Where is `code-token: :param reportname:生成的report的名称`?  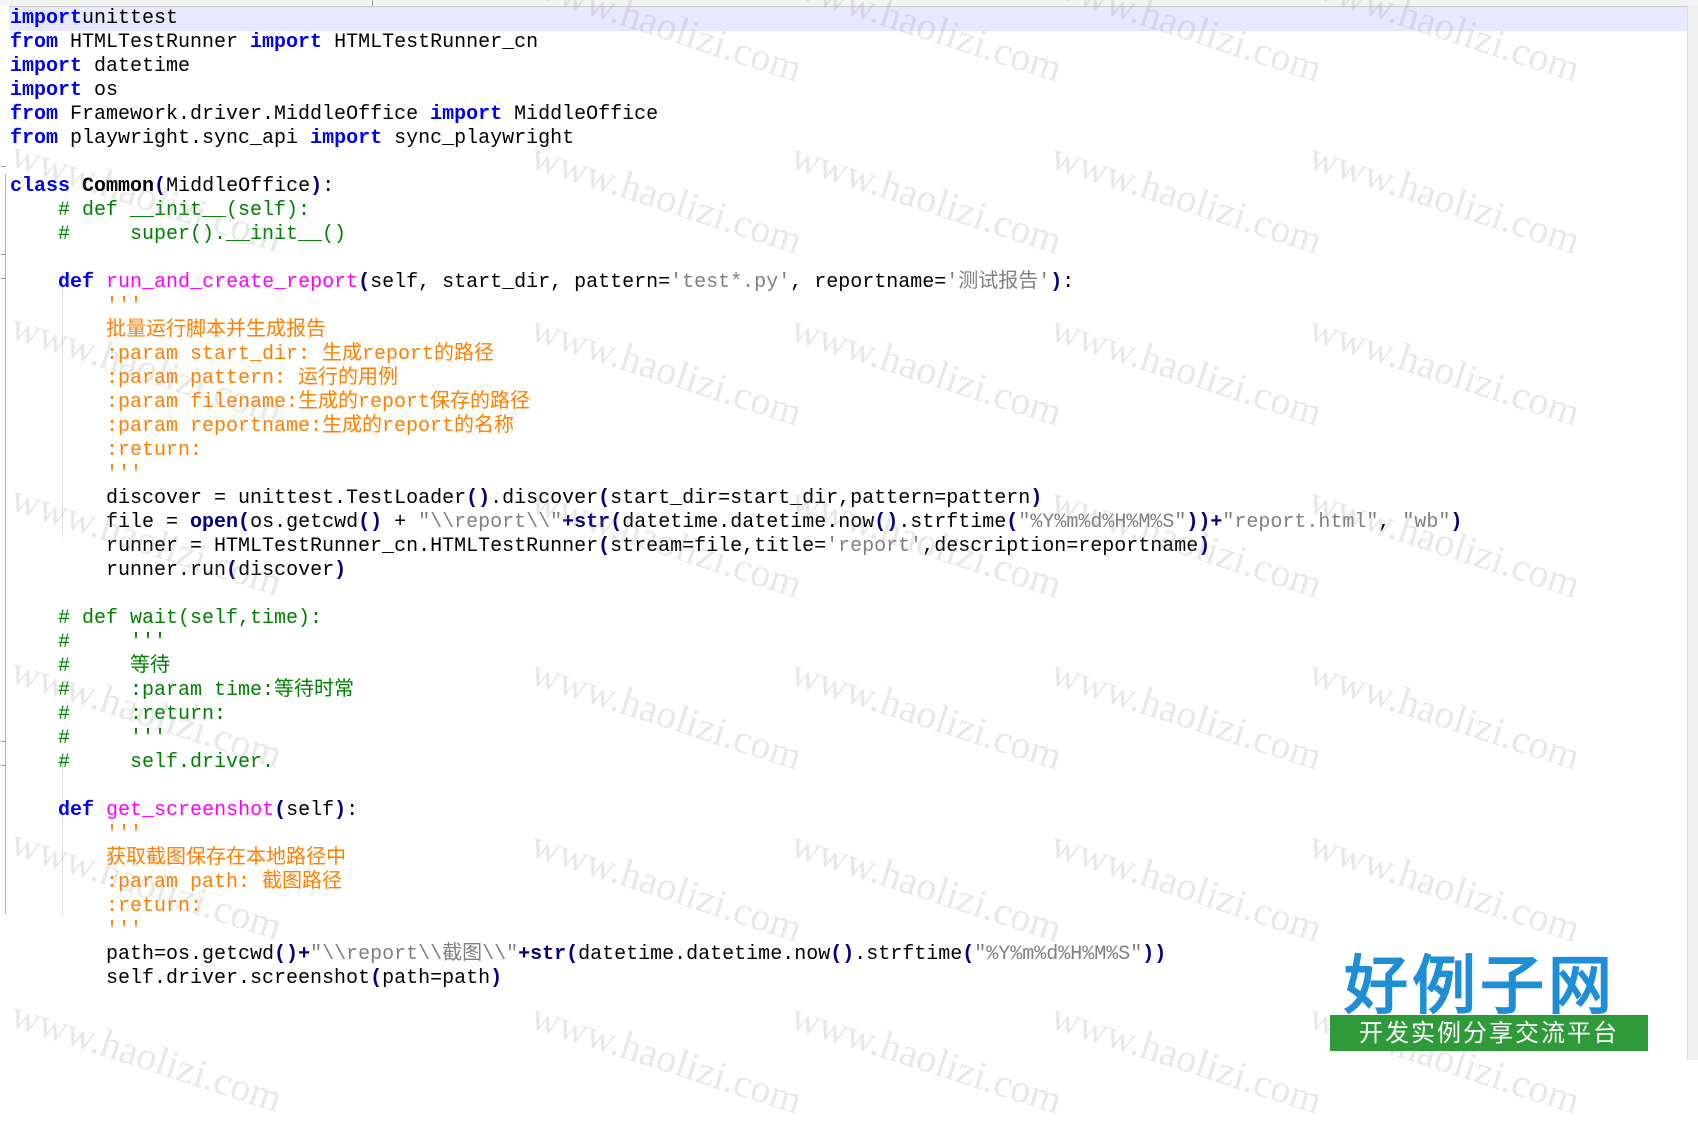
code-token: :param reportname:生成的report的名称 is located at coordinates (262, 426).